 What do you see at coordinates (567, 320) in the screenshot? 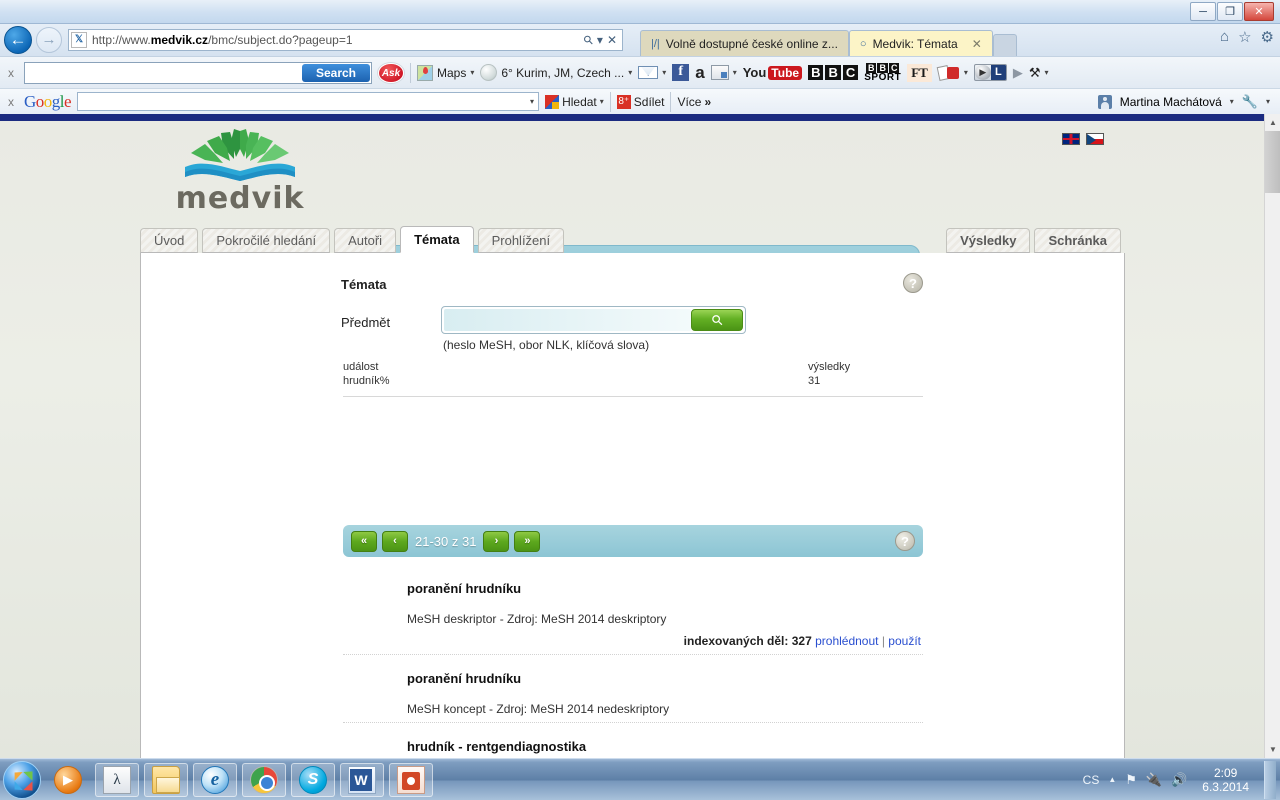
I see `predmet-input` at bounding box center [567, 320].